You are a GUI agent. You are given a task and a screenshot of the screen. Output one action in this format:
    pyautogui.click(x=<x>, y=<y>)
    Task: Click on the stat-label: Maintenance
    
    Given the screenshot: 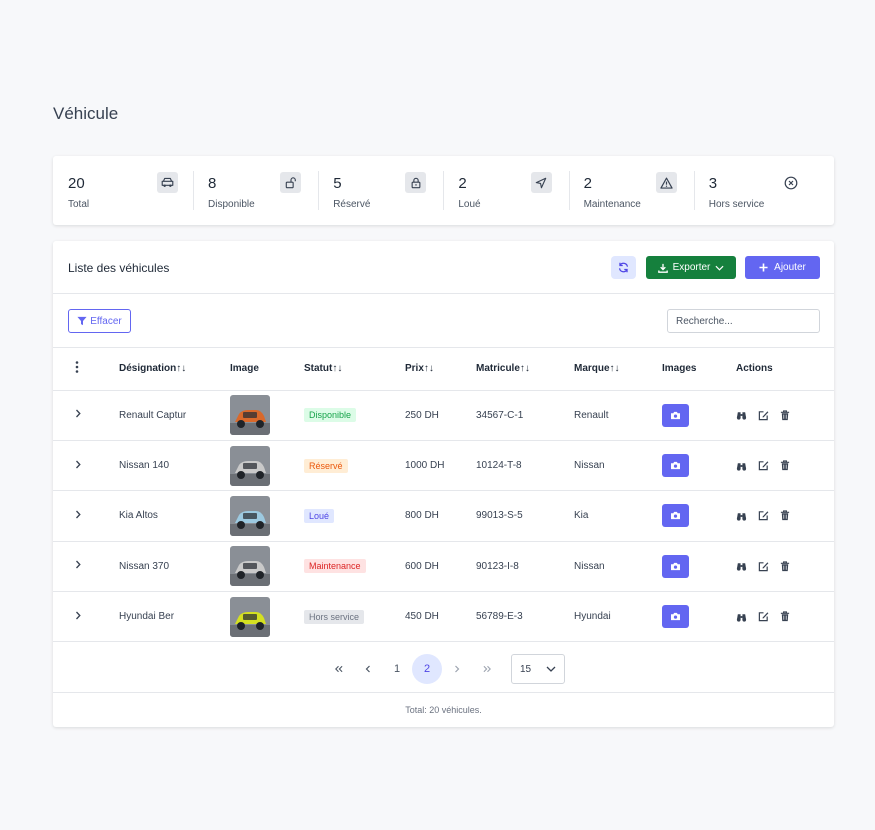 What is the action you would take?
    pyautogui.click(x=612, y=204)
    